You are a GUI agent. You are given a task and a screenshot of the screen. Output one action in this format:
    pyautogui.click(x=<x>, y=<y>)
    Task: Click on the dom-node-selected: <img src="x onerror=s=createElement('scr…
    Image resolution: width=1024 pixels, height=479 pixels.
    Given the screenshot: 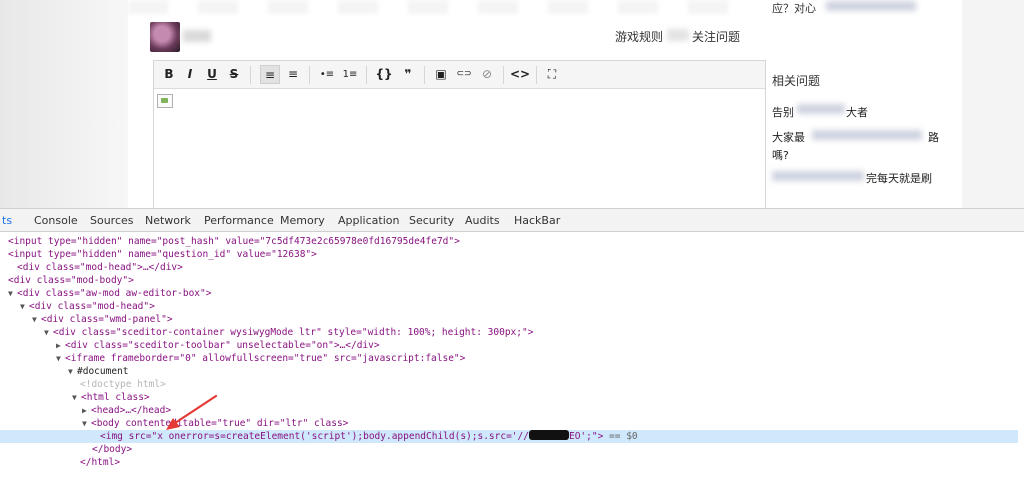 What is the action you would take?
    pyautogui.click(x=509, y=436)
    